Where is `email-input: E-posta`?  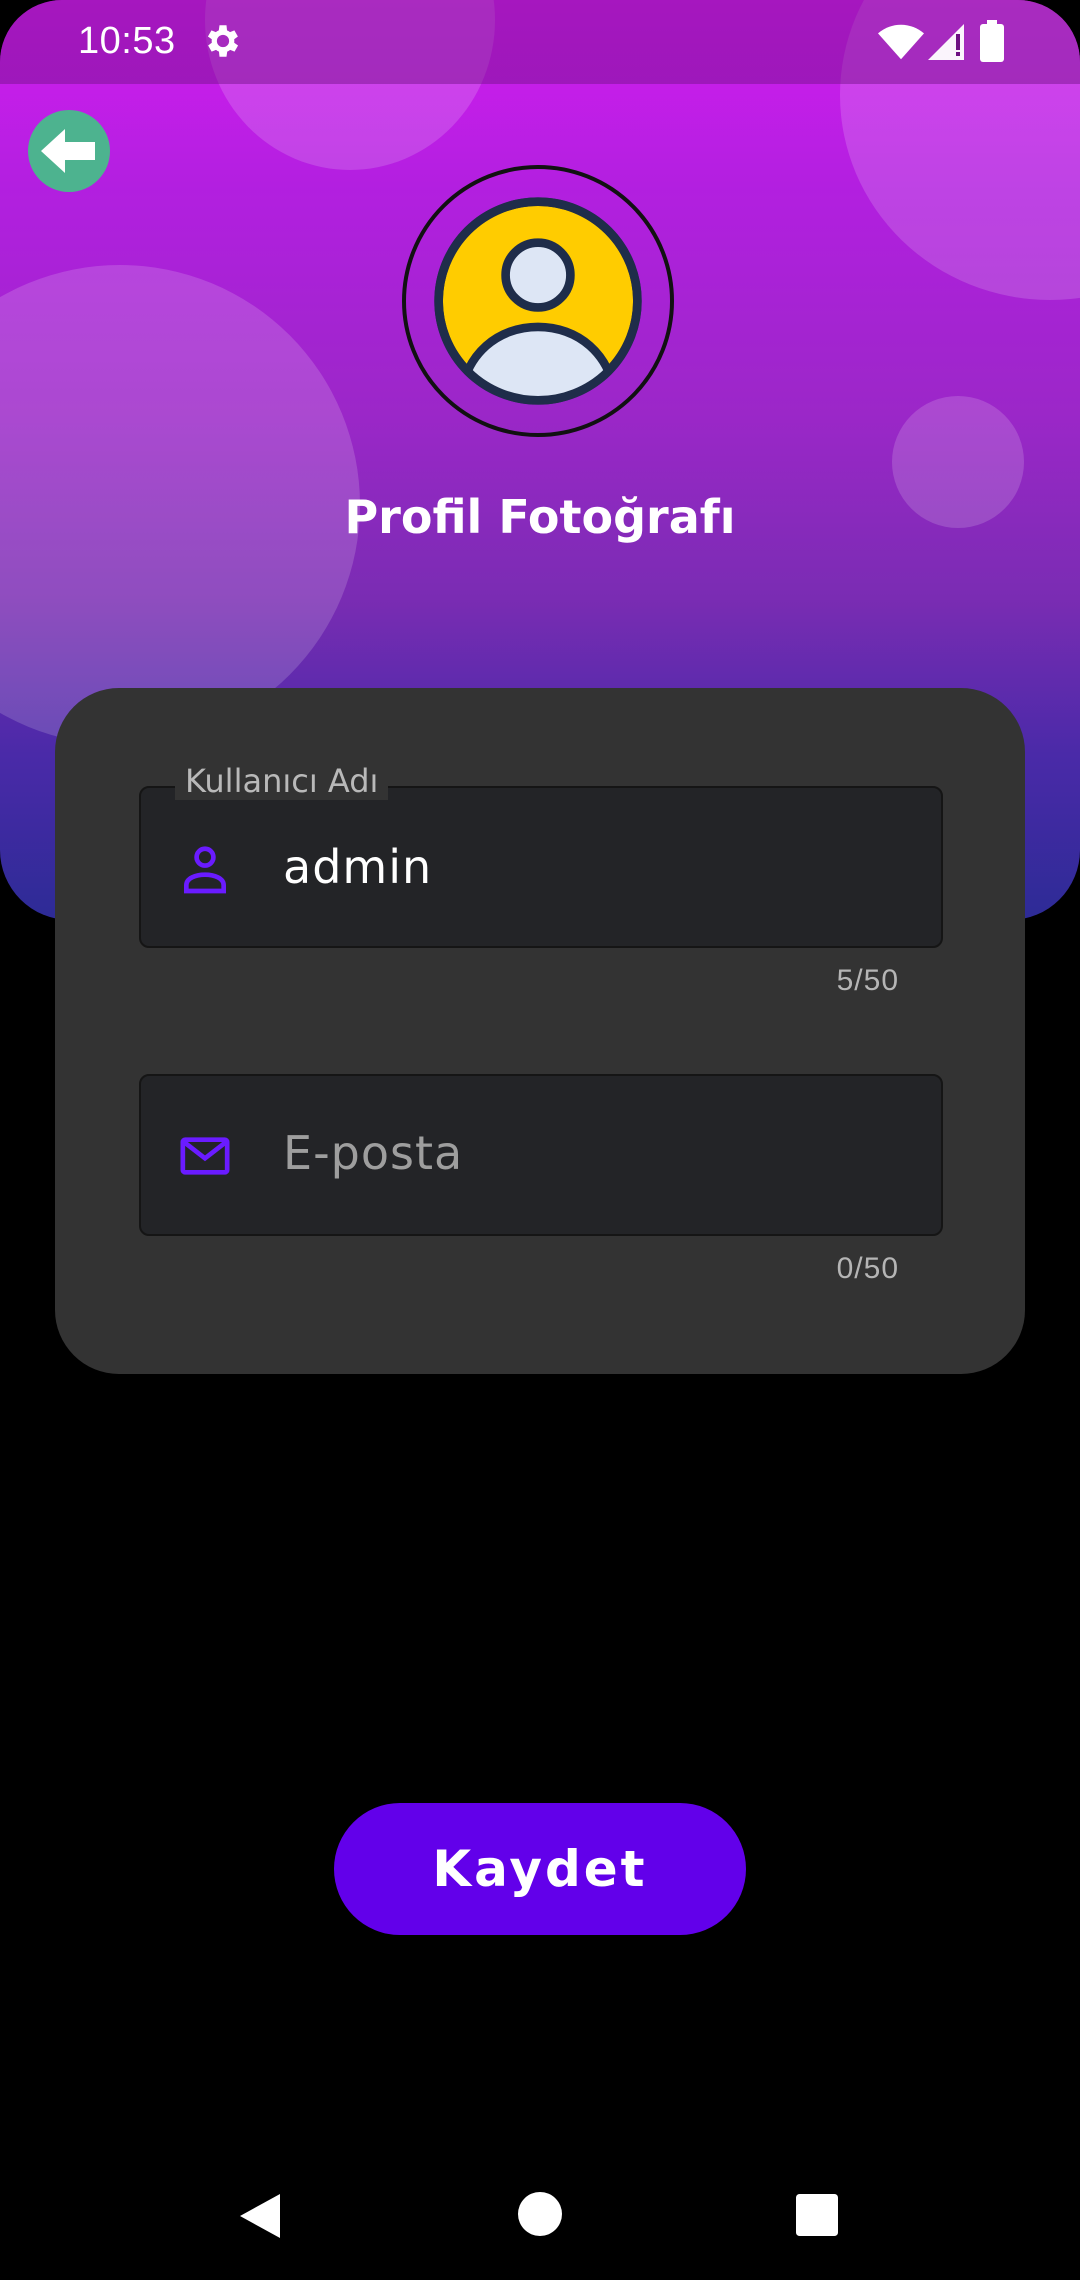
email-input: E-posta is located at coordinates (373, 1153).